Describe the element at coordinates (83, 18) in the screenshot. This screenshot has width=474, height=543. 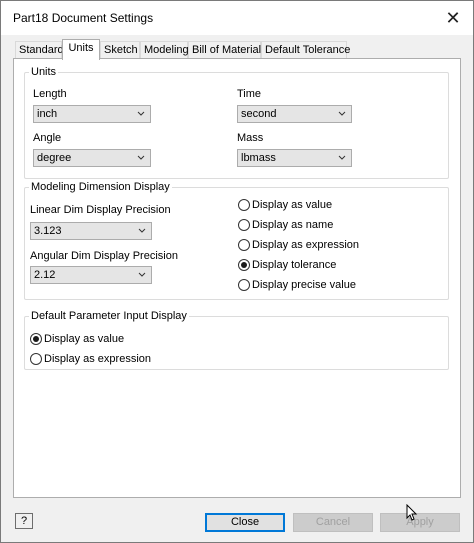
I see `dialog-title: Part18 Document Settings` at that location.